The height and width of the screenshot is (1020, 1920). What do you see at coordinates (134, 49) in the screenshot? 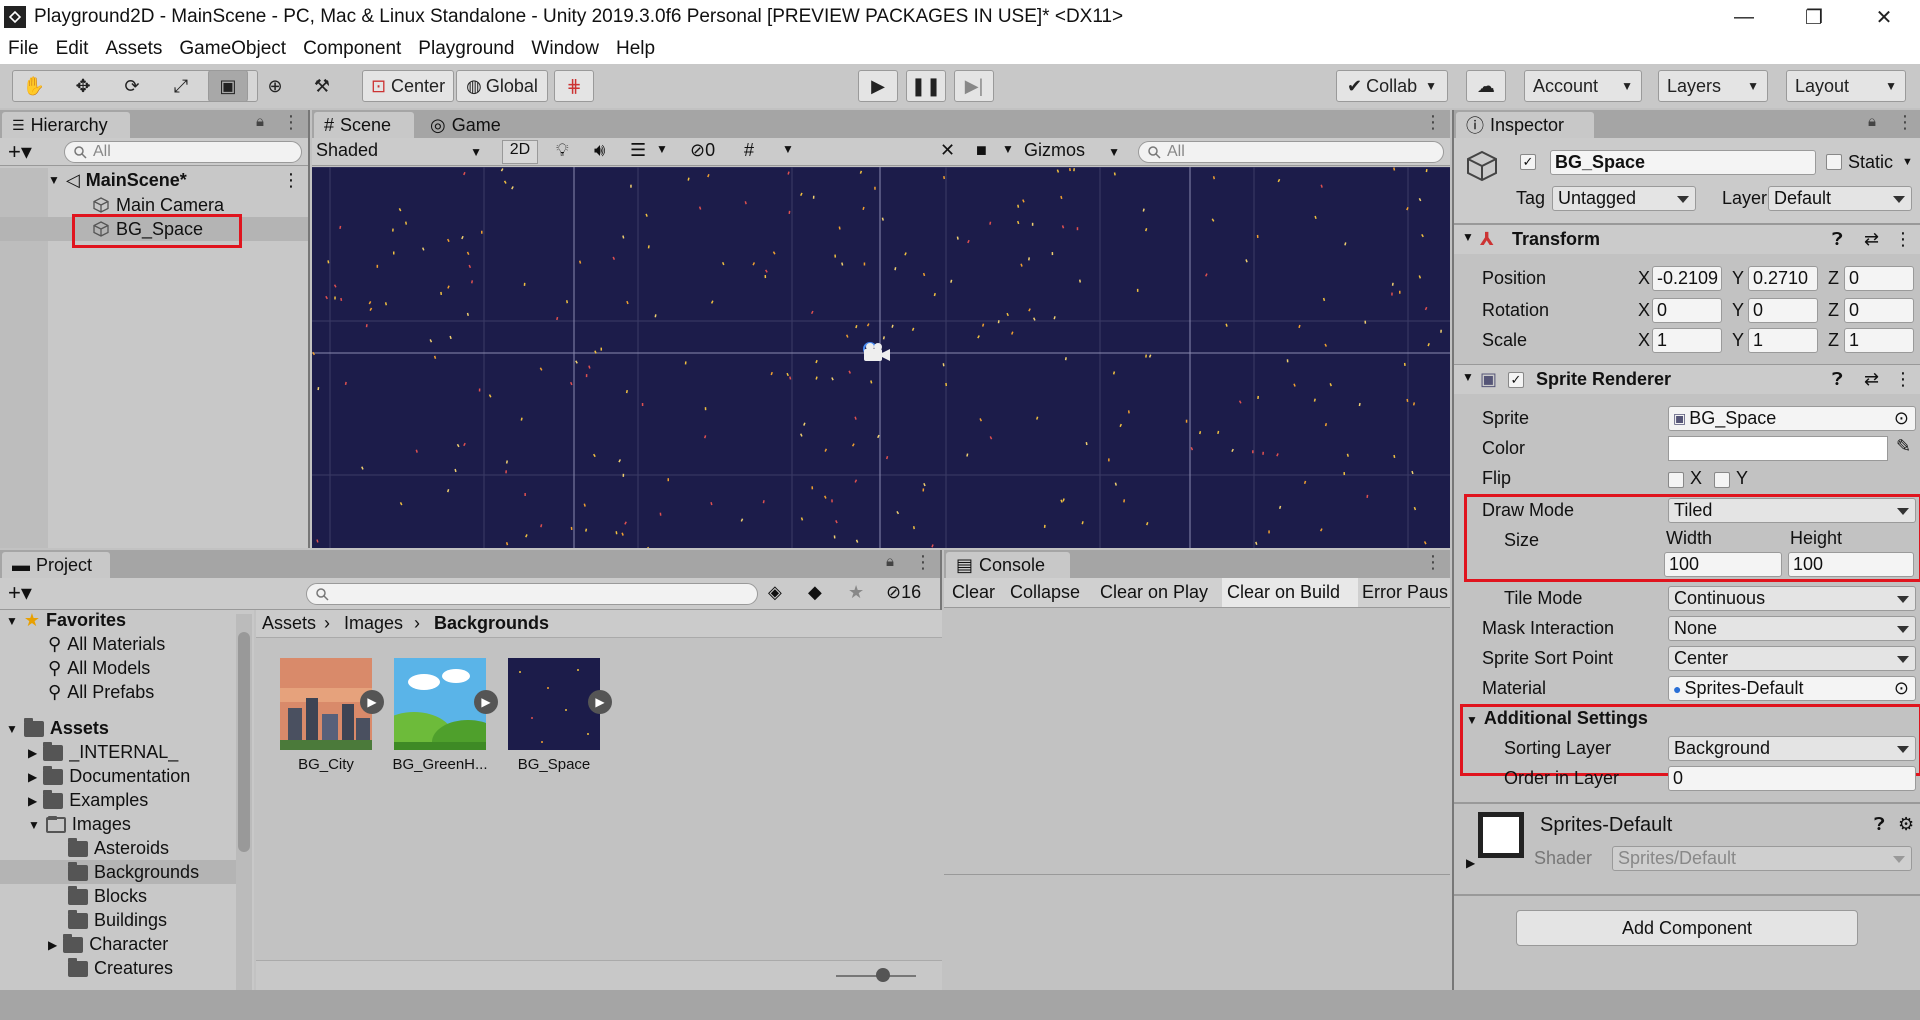
I see `menu-assets: Assets` at bounding box center [134, 49].